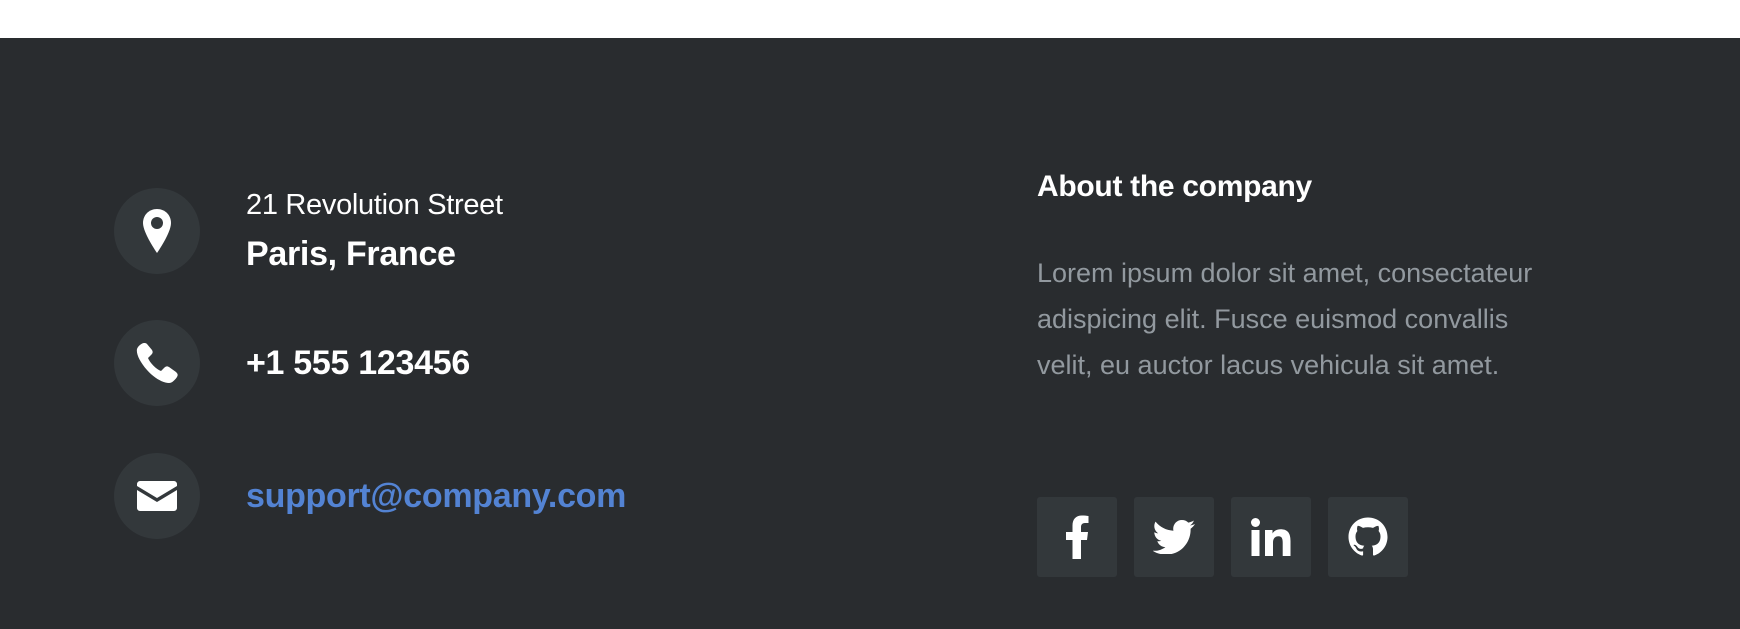 Image resolution: width=1740 pixels, height=629 pixels. I want to click on email-block: support@company.com, so click(436, 496).